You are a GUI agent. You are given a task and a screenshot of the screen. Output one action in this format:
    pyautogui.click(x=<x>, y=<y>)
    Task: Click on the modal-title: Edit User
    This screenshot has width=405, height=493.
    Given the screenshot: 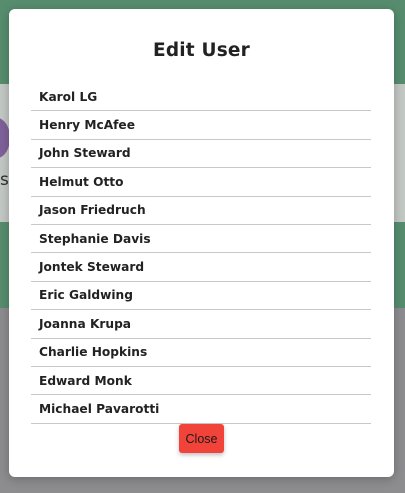 What is the action you would take?
    pyautogui.click(x=201, y=50)
    